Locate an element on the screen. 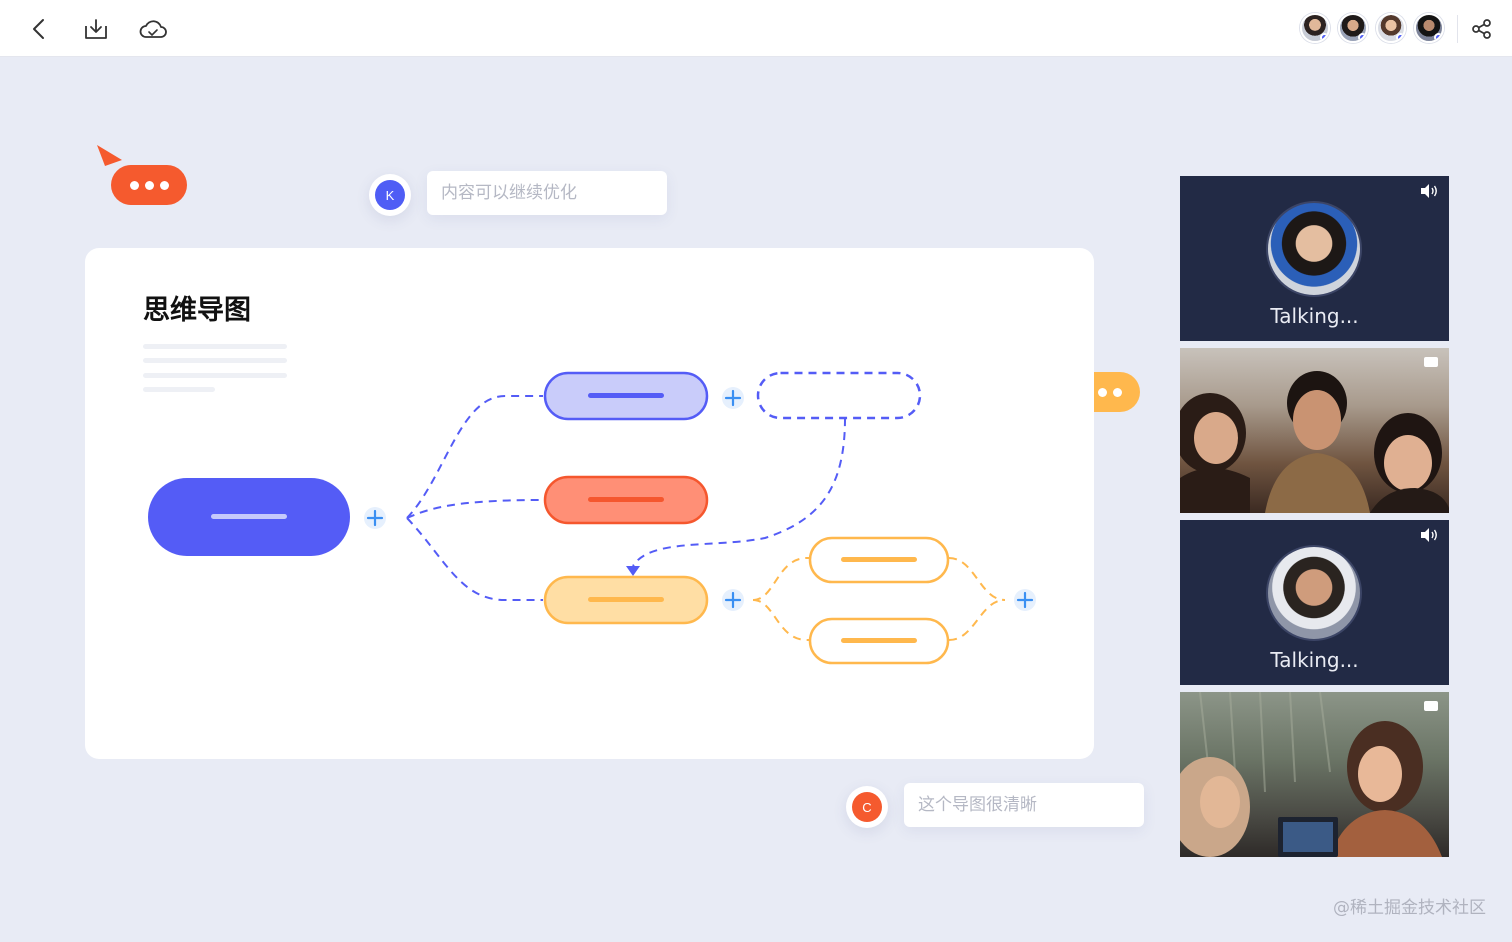 This screenshot has height=942, width=1512. connector-root-red is located at coordinates (475, 509).